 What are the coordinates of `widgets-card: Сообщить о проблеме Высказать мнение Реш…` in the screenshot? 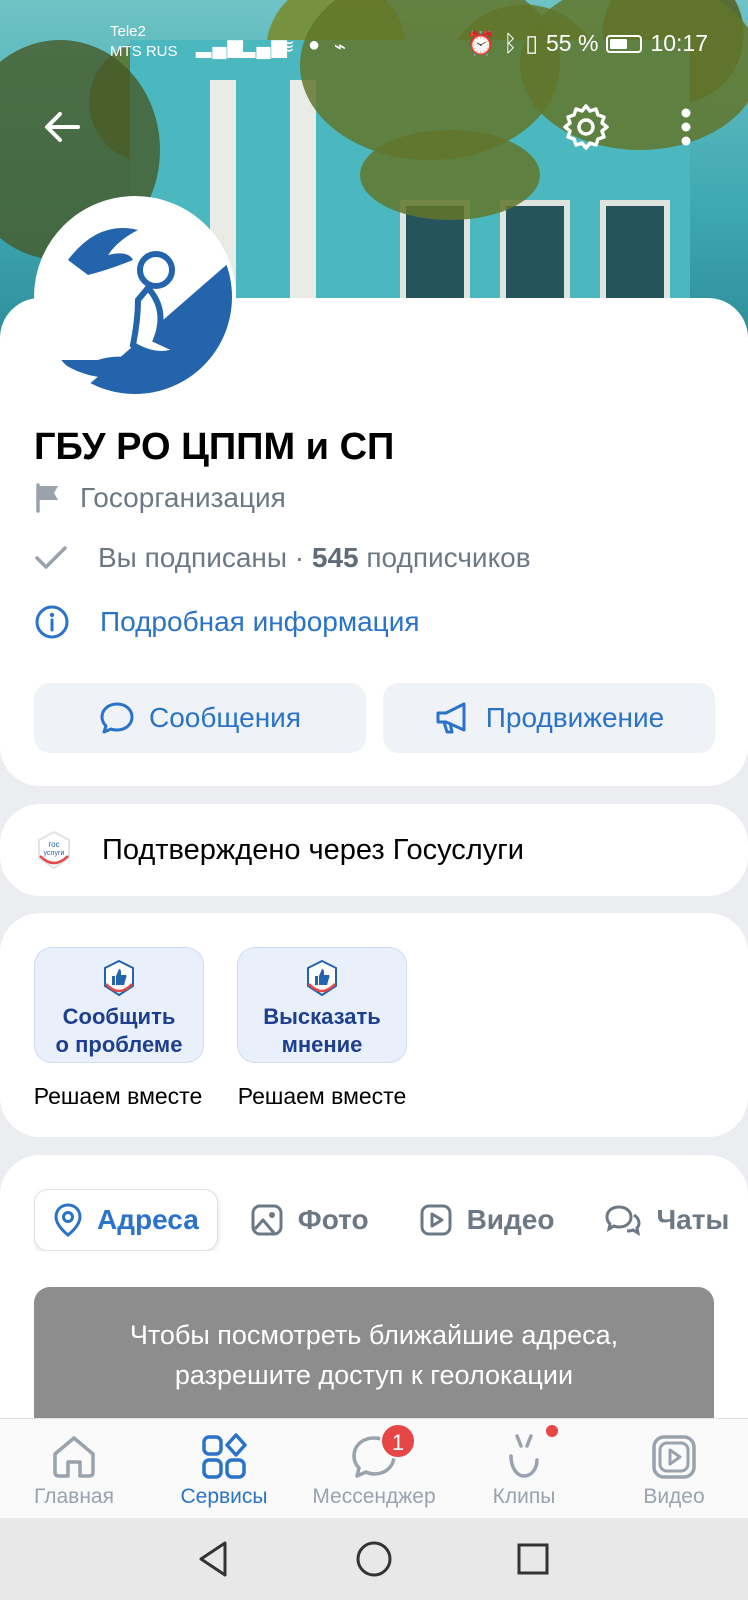 It's located at (374, 1025).